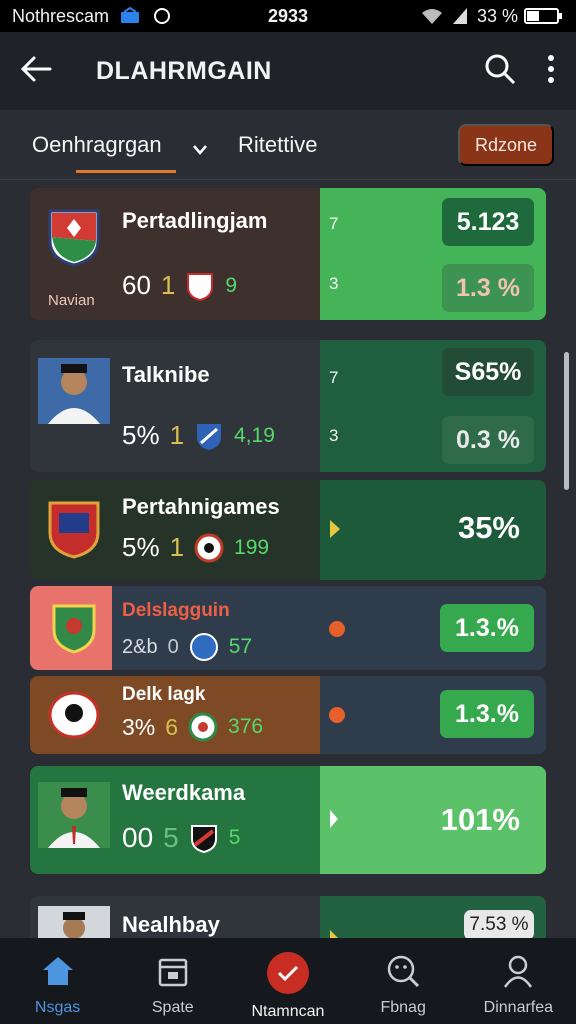 The width and height of the screenshot is (576, 1024). I want to click on stat-tertiary: 57, so click(240, 646).